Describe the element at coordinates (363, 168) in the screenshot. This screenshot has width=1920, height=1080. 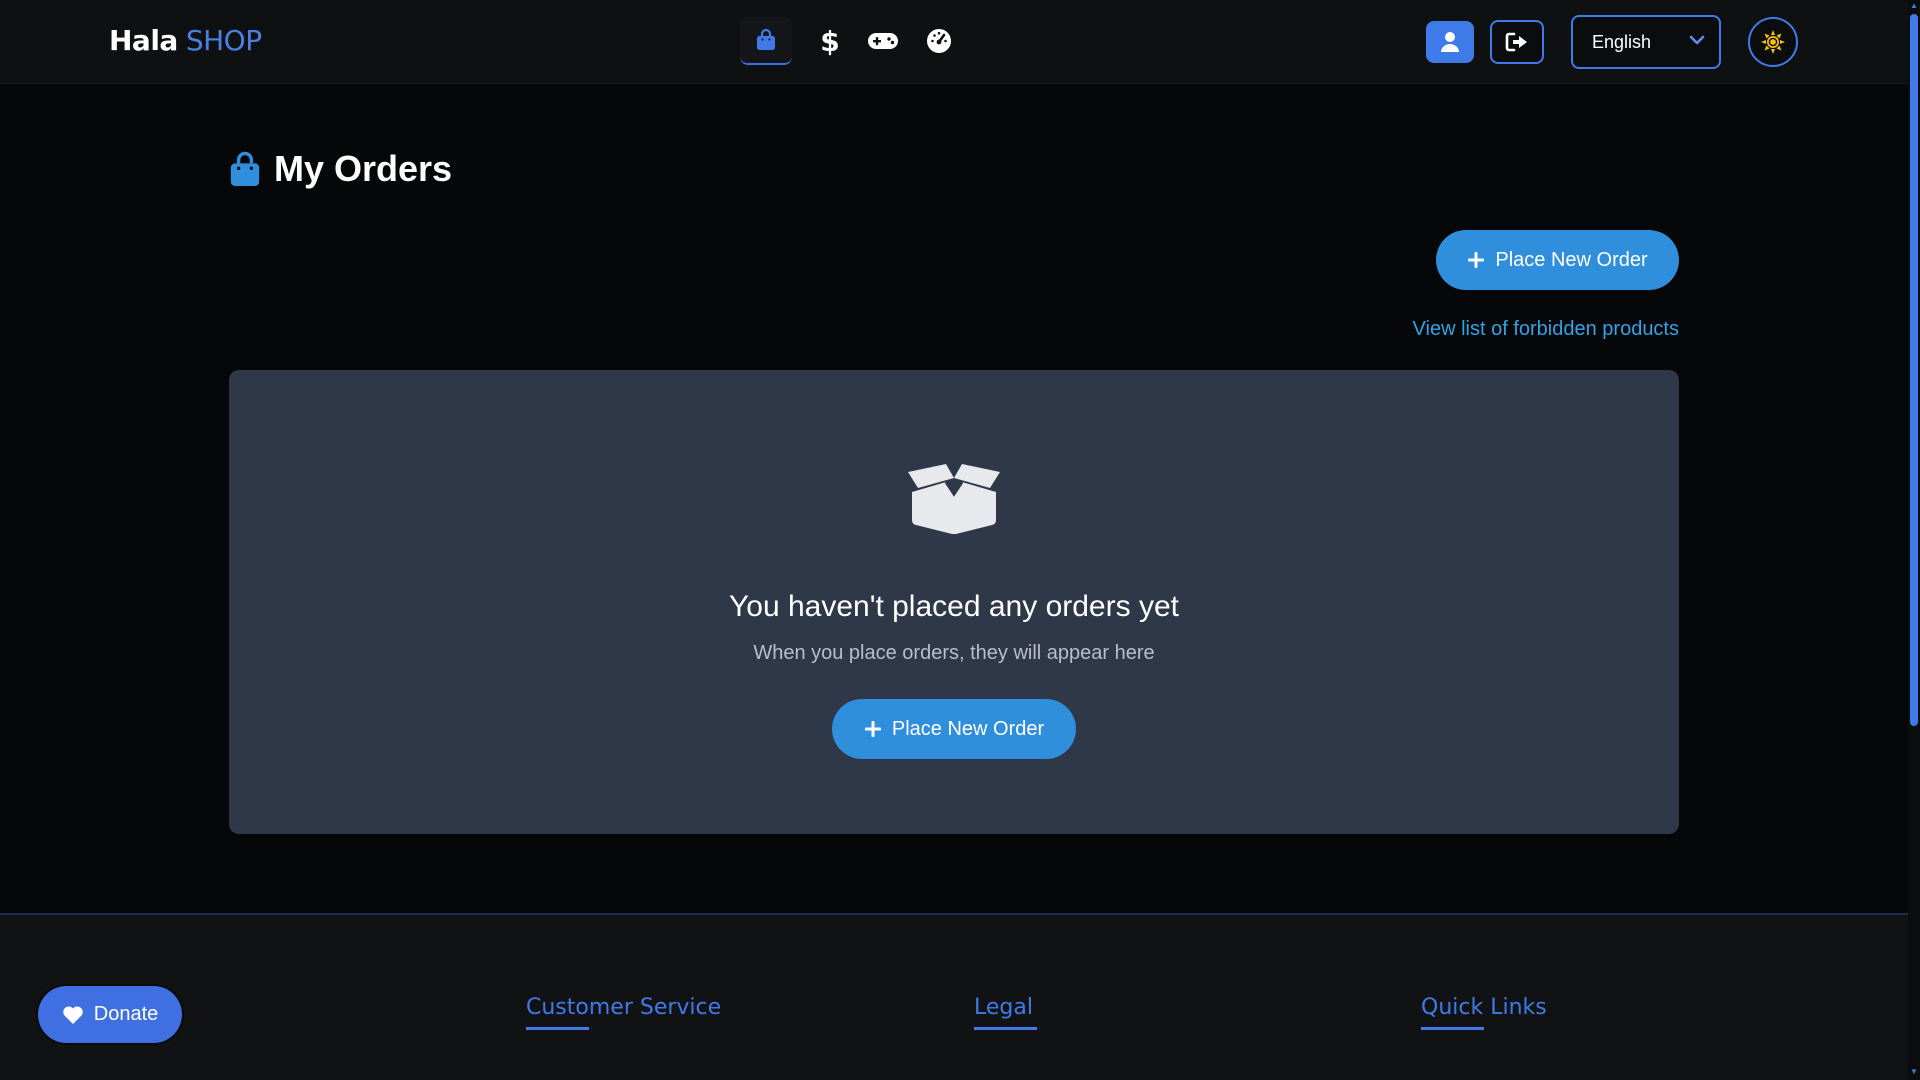
I see `page-title-text: My Orders` at that location.